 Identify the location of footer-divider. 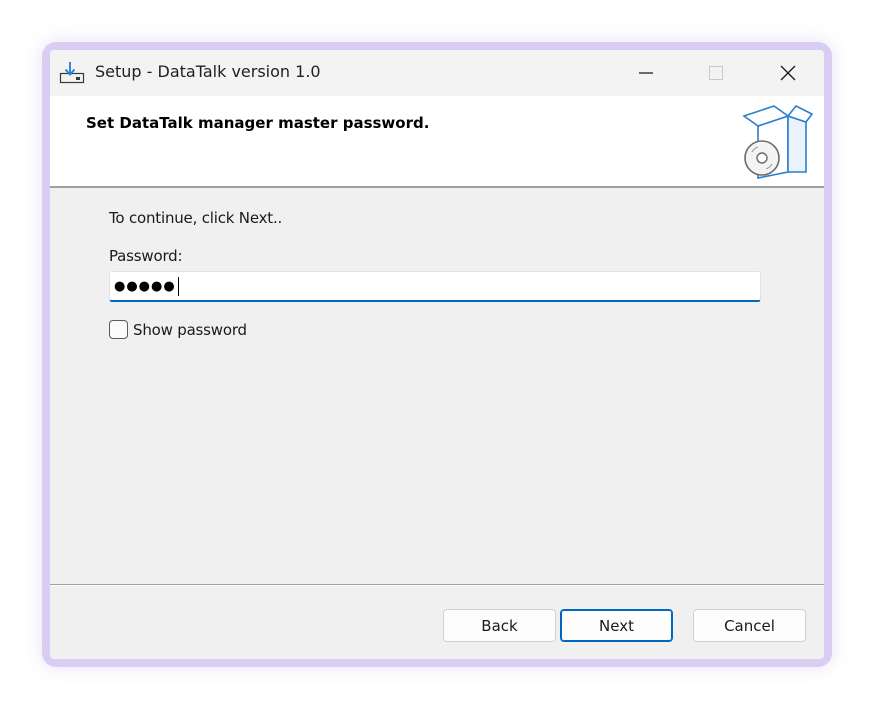
(437, 585).